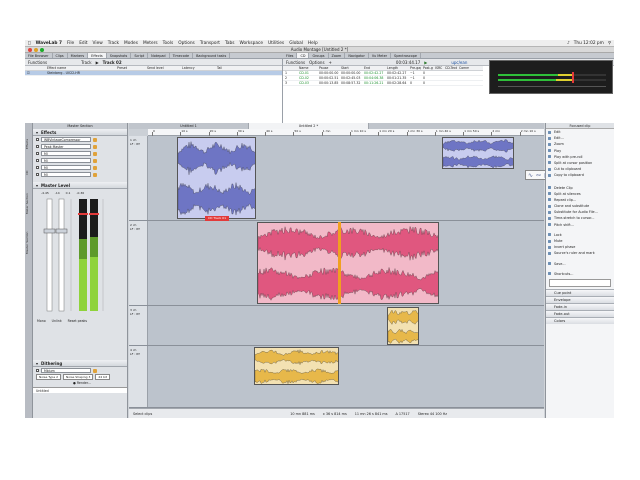  What do you see at coordinates (580, 253) in the screenshot?
I see `menu-source-ruler: Source's ruler and mark` at bounding box center [580, 253].